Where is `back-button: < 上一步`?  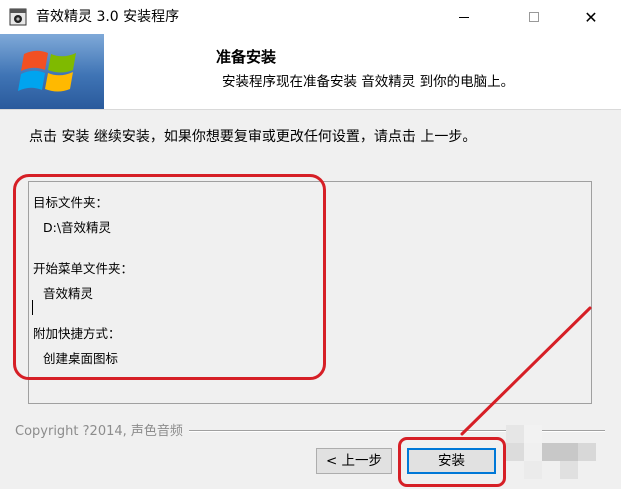 back-button: < 上一步 is located at coordinates (354, 461).